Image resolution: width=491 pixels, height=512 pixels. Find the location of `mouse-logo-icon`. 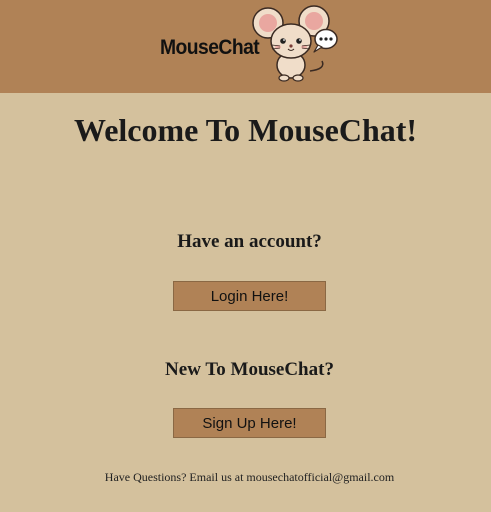

mouse-logo-icon is located at coordinates (295, 43).